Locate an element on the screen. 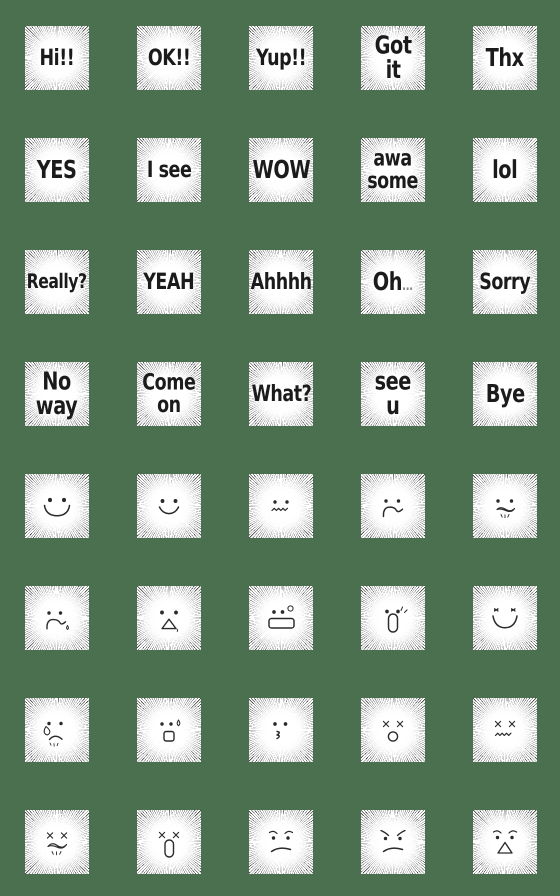 This screenshot has height=896, width=560. sticker-label: Got it is located at coordinates (393, 57).